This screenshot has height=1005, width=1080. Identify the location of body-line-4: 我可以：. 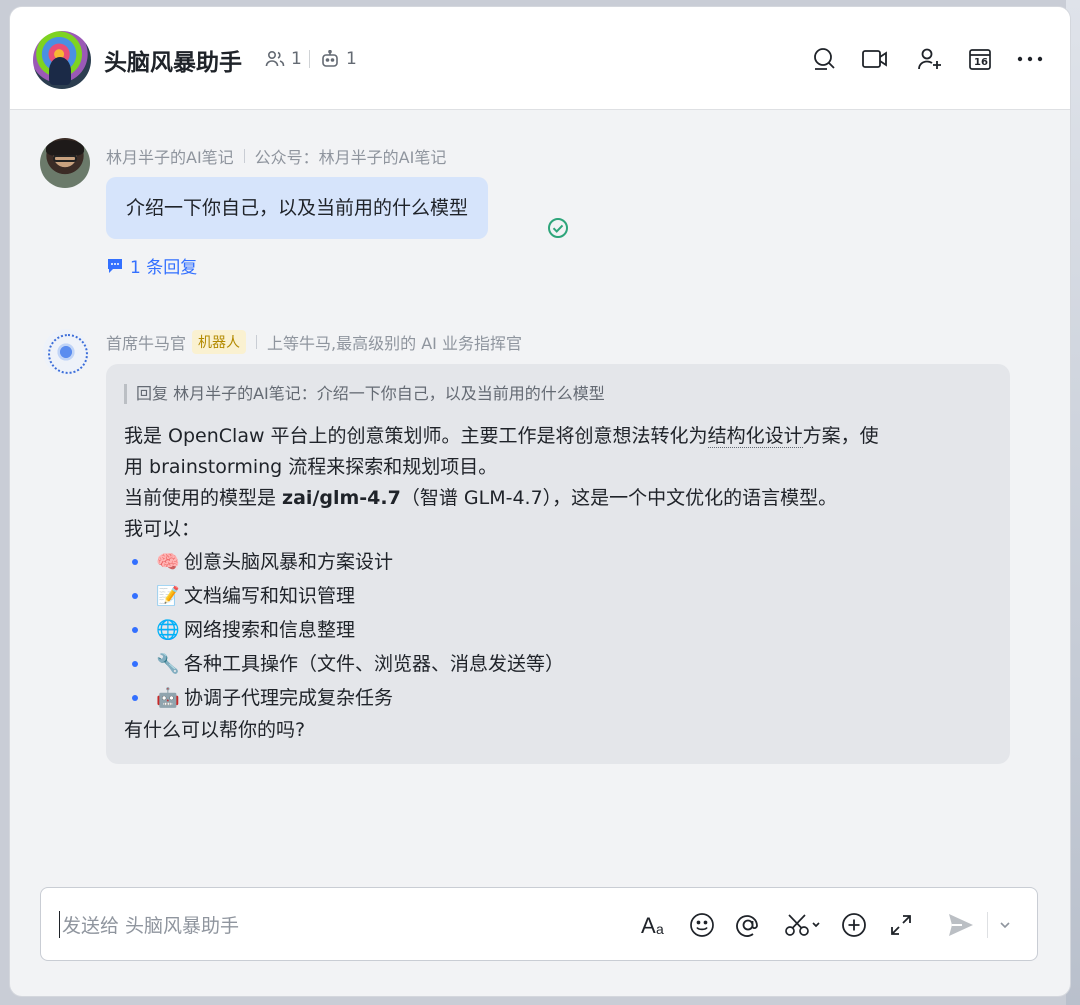
(162, 529).